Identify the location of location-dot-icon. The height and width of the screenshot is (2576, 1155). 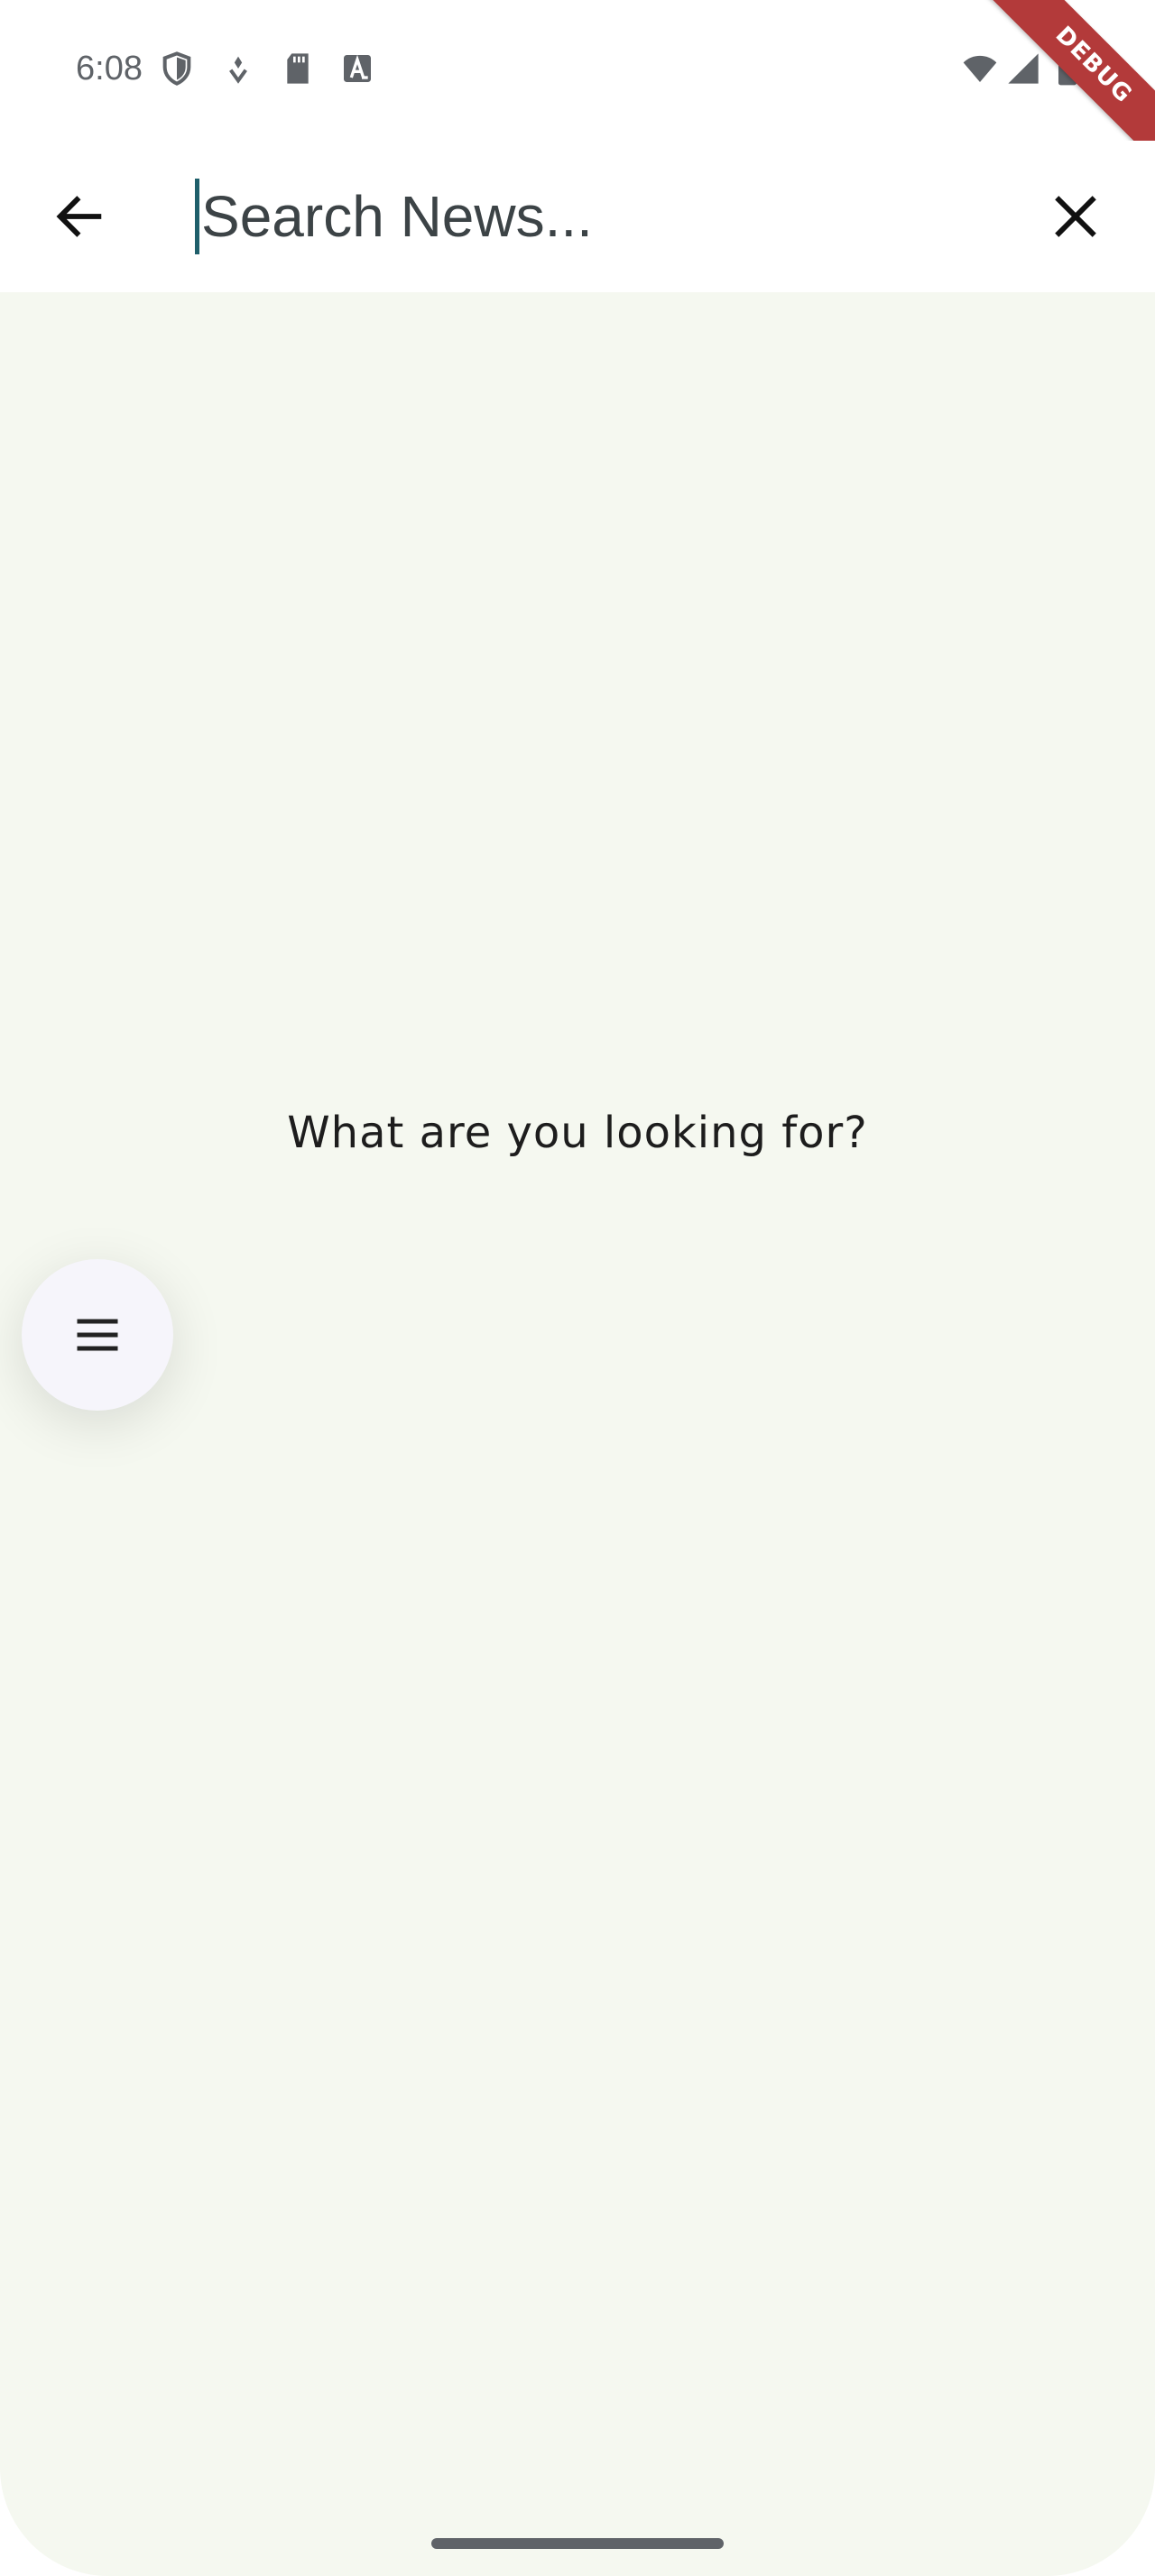
(238, 69).